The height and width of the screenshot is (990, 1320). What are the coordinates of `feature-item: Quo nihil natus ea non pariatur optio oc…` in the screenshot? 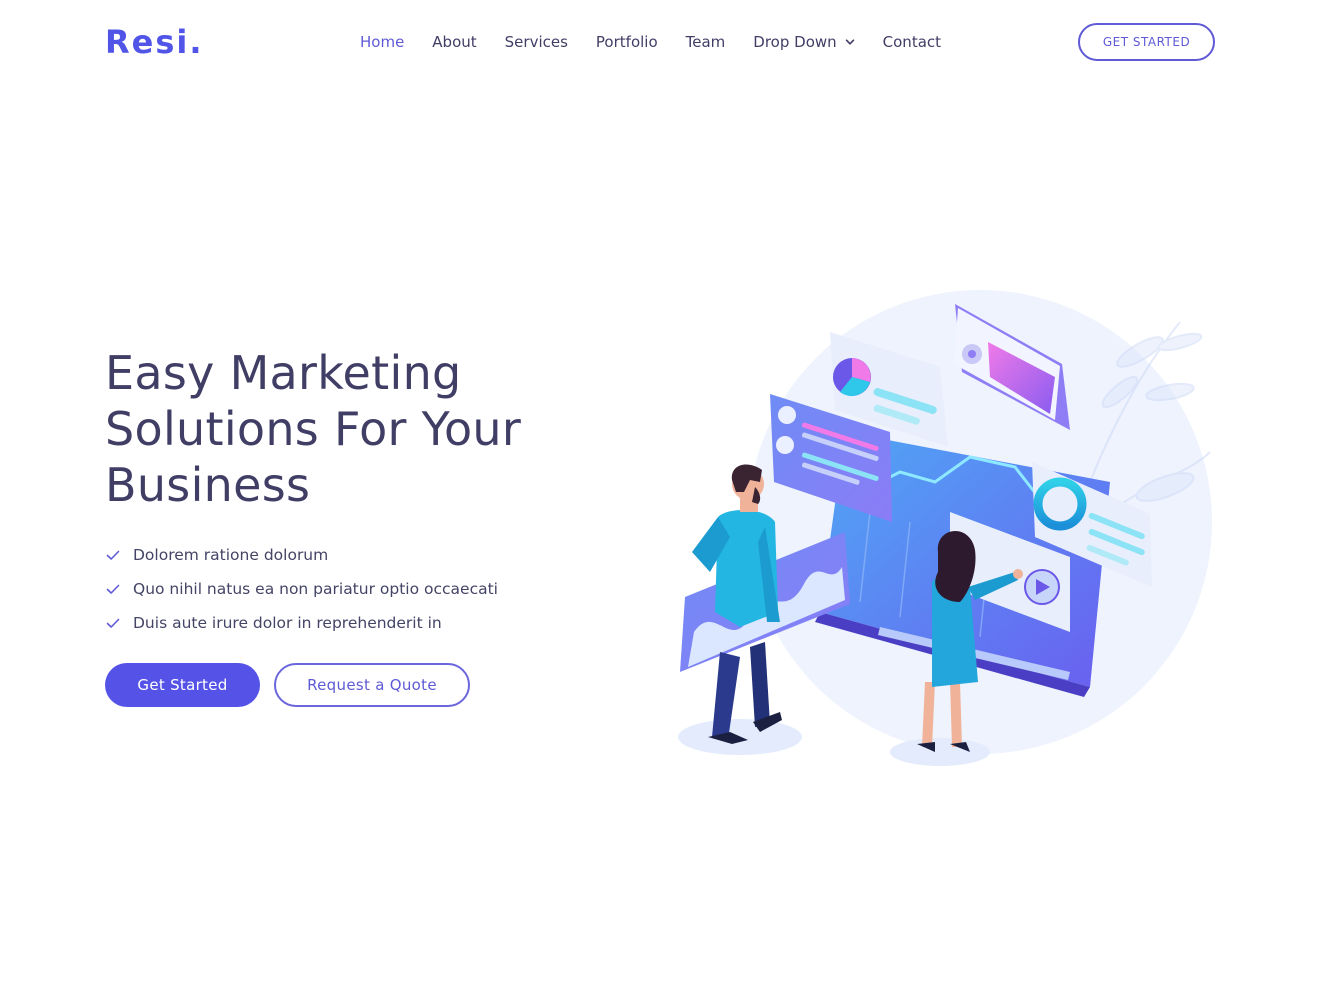 It's located at (301, 589).